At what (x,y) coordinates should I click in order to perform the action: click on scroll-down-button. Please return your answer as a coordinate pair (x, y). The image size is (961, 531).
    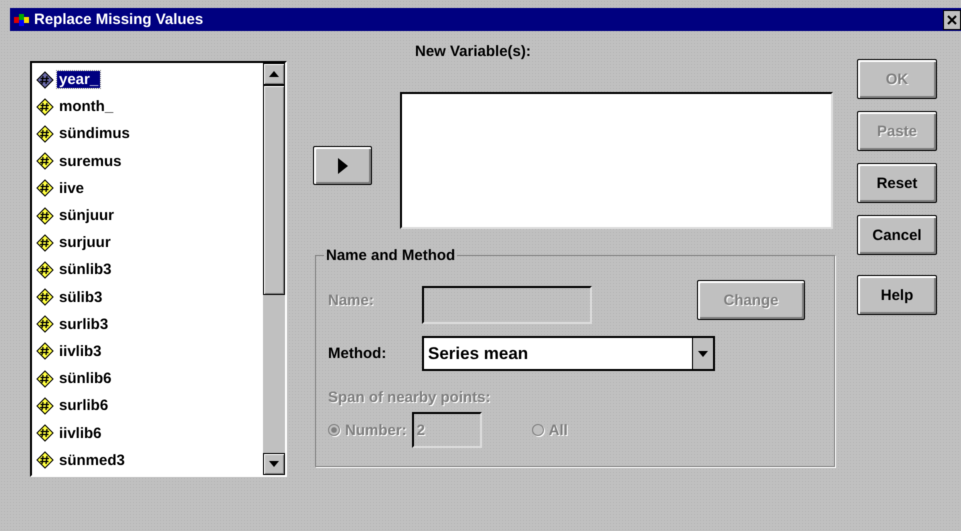
    Looking at the image, I should click on (274, 464).